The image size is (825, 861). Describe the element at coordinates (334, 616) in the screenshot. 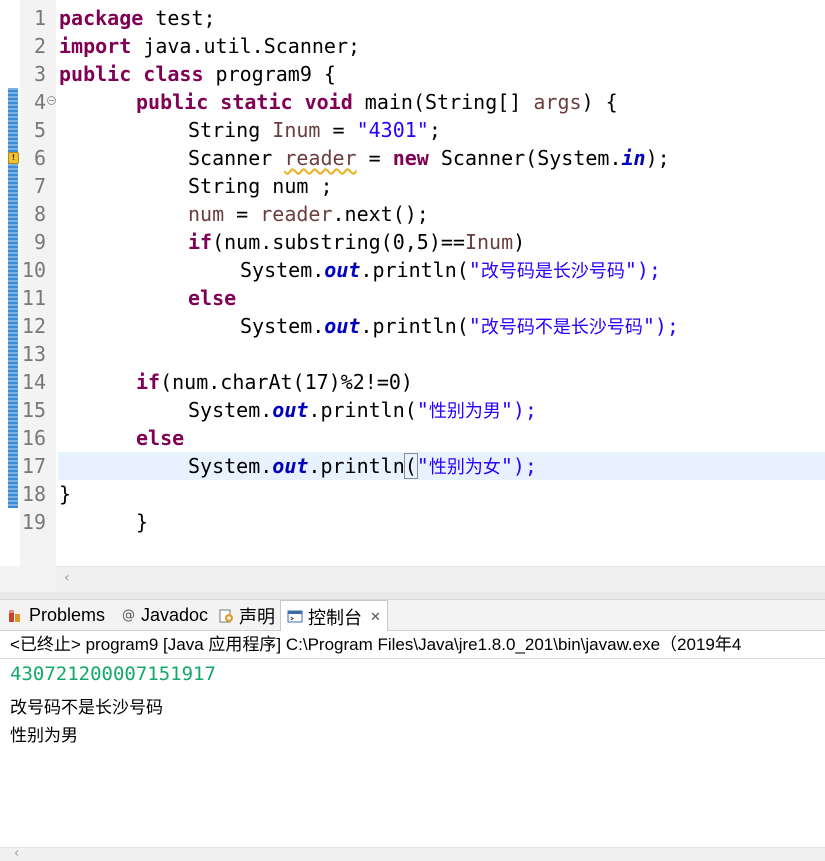

I see `tab-console: 控制台 ✕` at that location.